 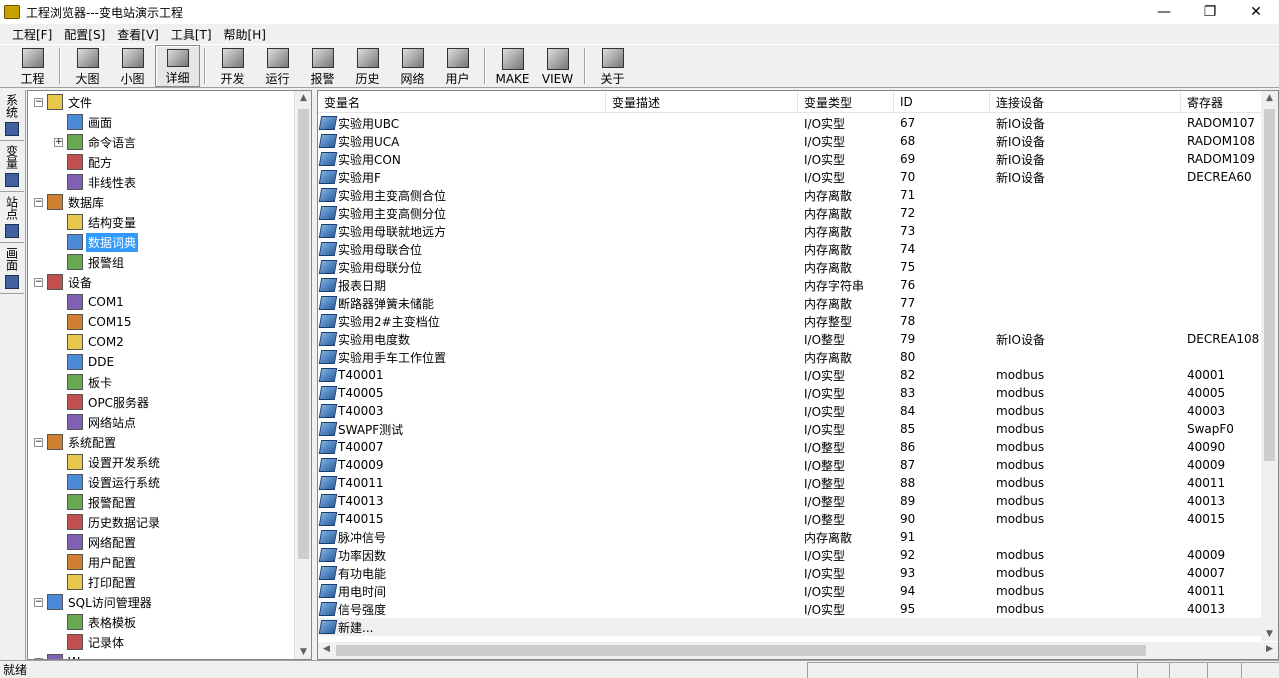 What do you see at coordinates (790, 267) in the screenshot?
I see `table-row: 实验用母联分位 内存离散 75` at bounding box center [790, 267].